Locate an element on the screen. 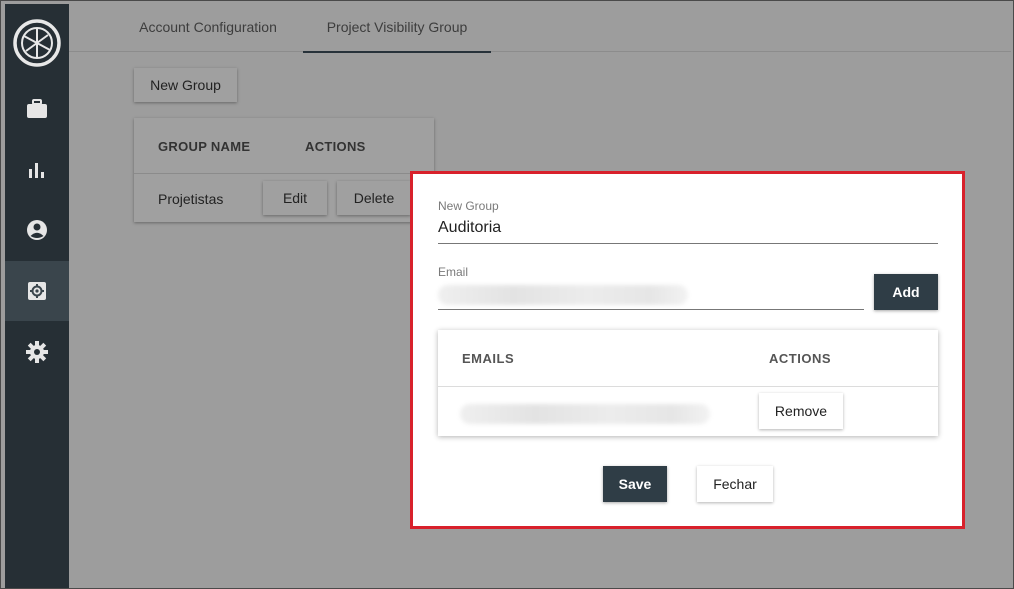  sidebar-item-account is located at coordinates (37, 230).